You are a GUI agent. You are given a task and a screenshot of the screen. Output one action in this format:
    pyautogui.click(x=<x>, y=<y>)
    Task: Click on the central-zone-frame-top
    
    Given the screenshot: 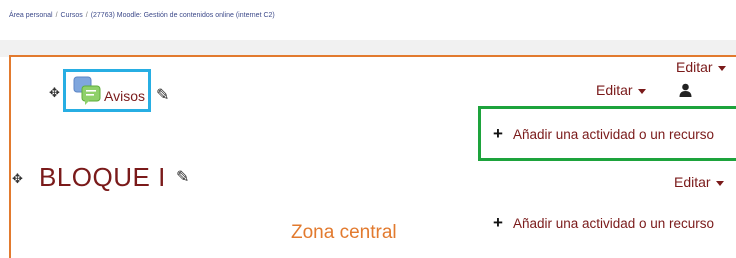 What is the action you would take?
    pyautogui.click(x=372, y=56)
    